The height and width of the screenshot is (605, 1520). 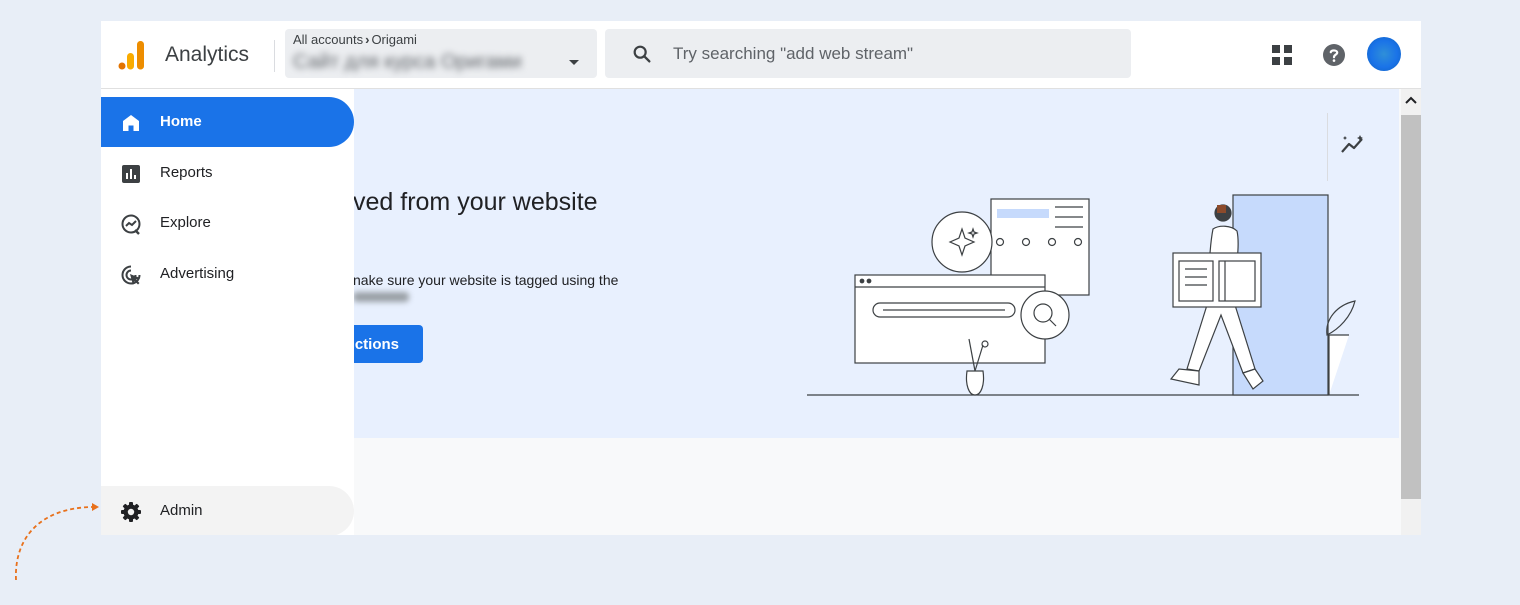 What do you see at coordinates (197, 273) in the screenshot?
I see `sidebar-item-label: Advertising` at bounding box center [197, 273].